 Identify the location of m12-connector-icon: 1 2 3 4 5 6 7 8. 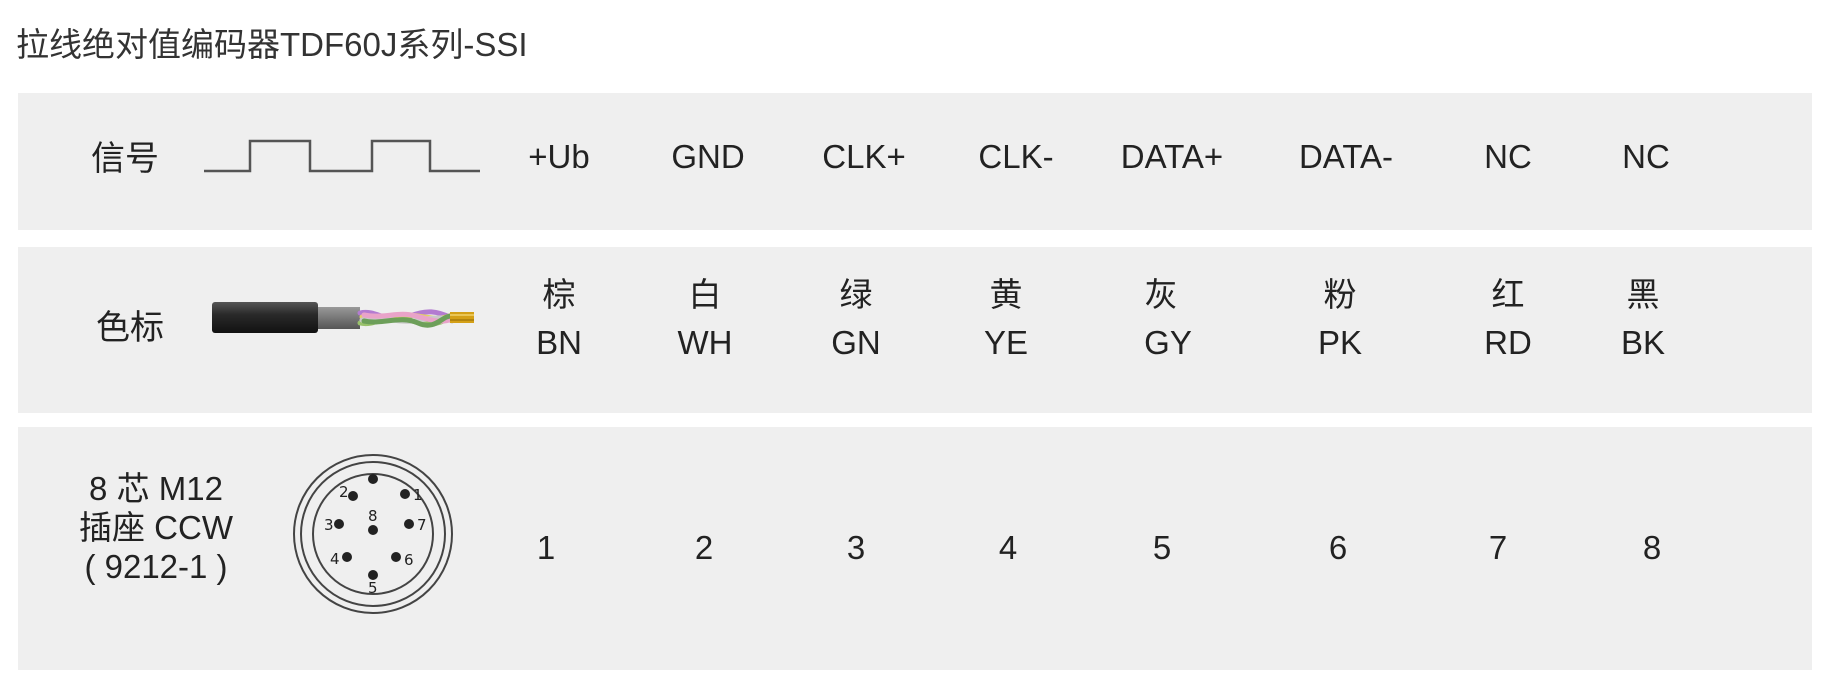
(373, 534).